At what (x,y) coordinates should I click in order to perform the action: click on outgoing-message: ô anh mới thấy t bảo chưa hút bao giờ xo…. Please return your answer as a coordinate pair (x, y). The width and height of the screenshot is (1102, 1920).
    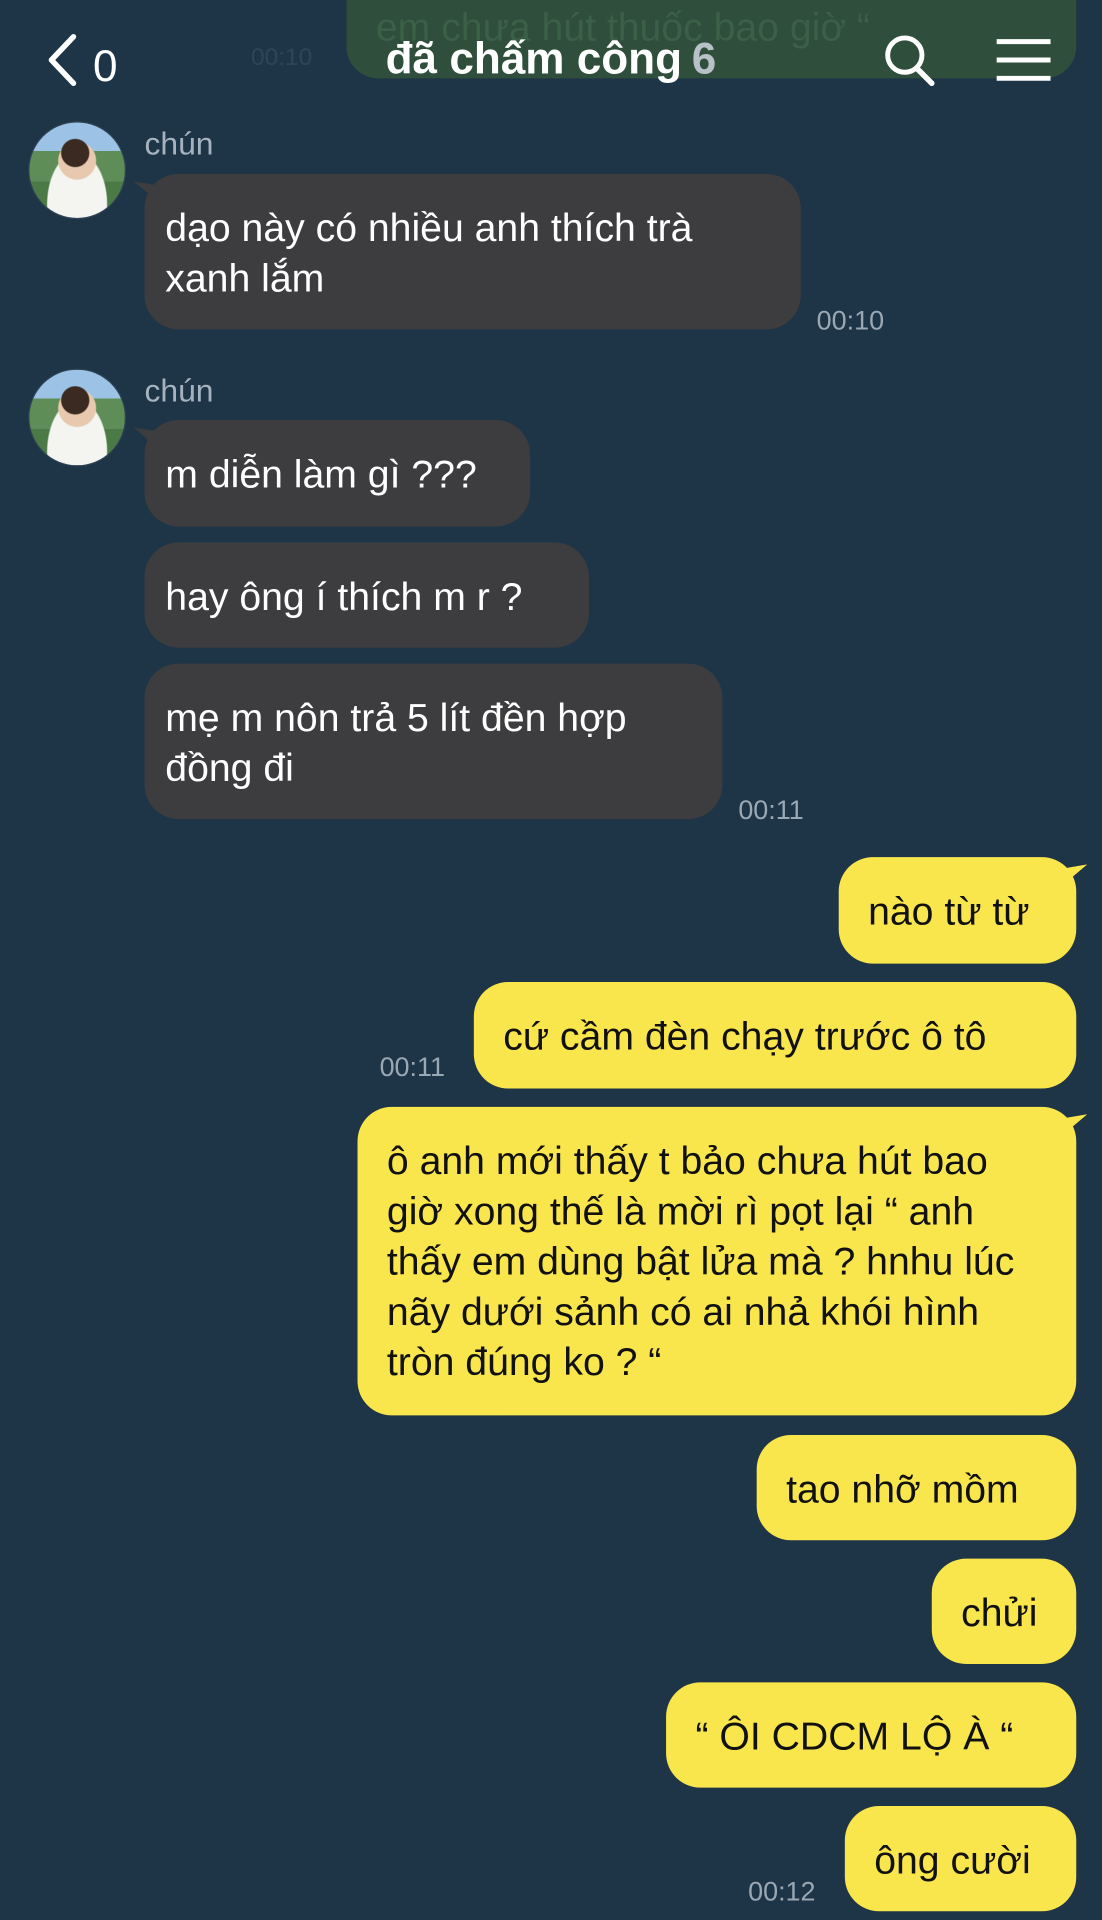
    Looking at the image, I should click on (717, 1261).